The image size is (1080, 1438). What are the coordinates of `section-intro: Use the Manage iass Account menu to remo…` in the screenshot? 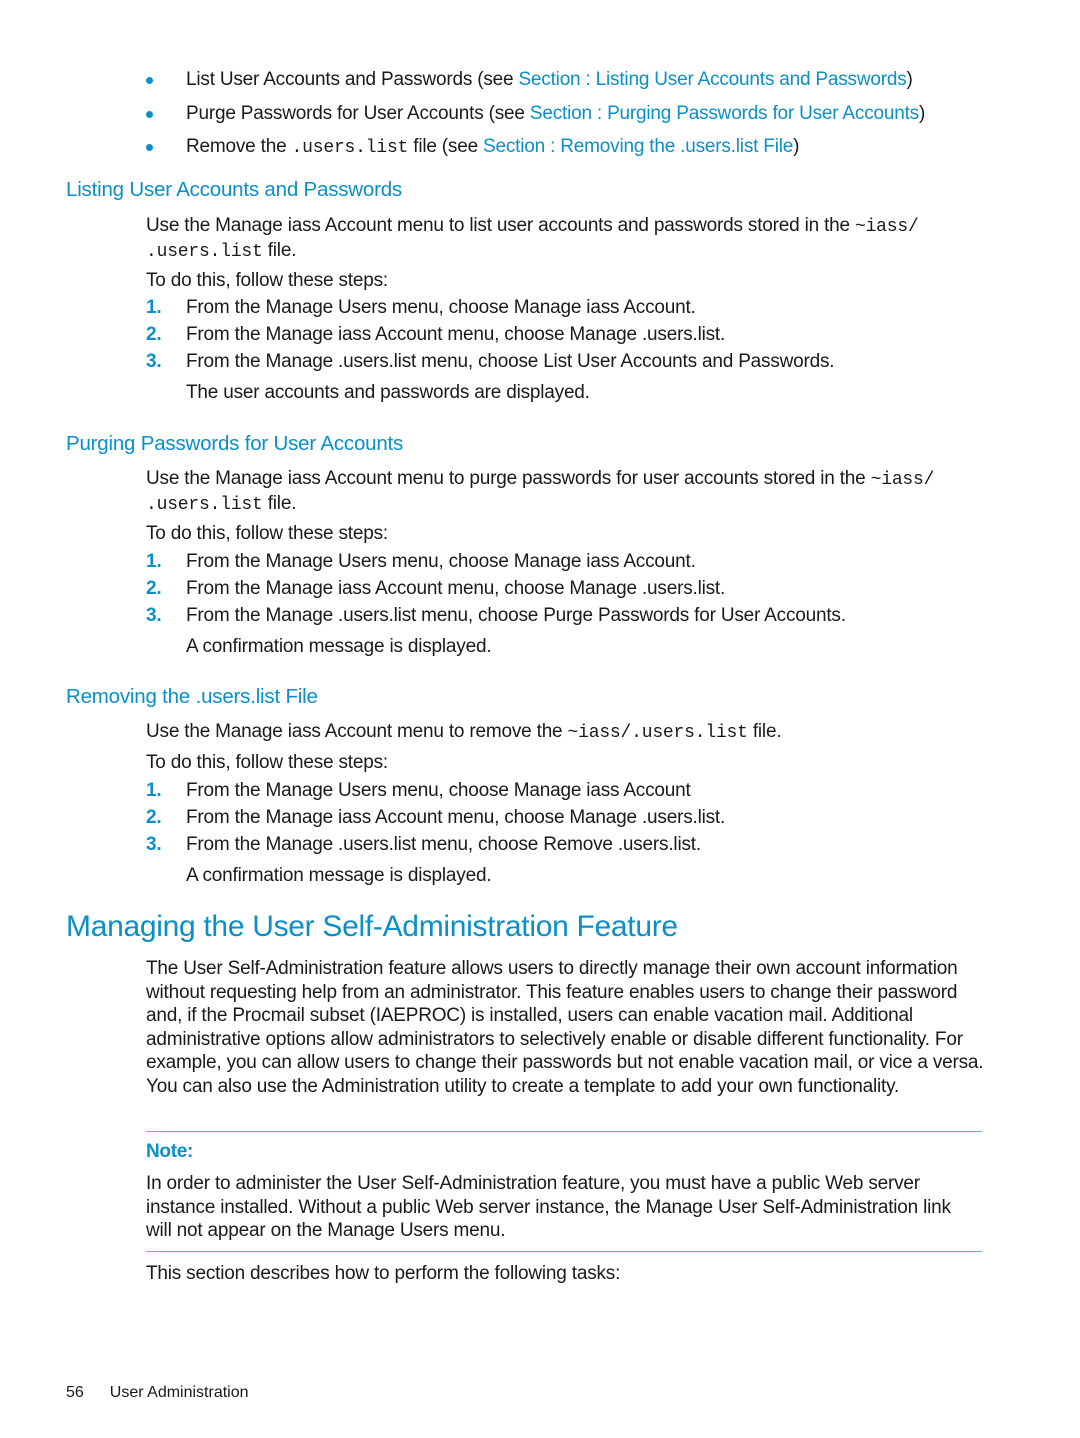 It's located at (464, 732).